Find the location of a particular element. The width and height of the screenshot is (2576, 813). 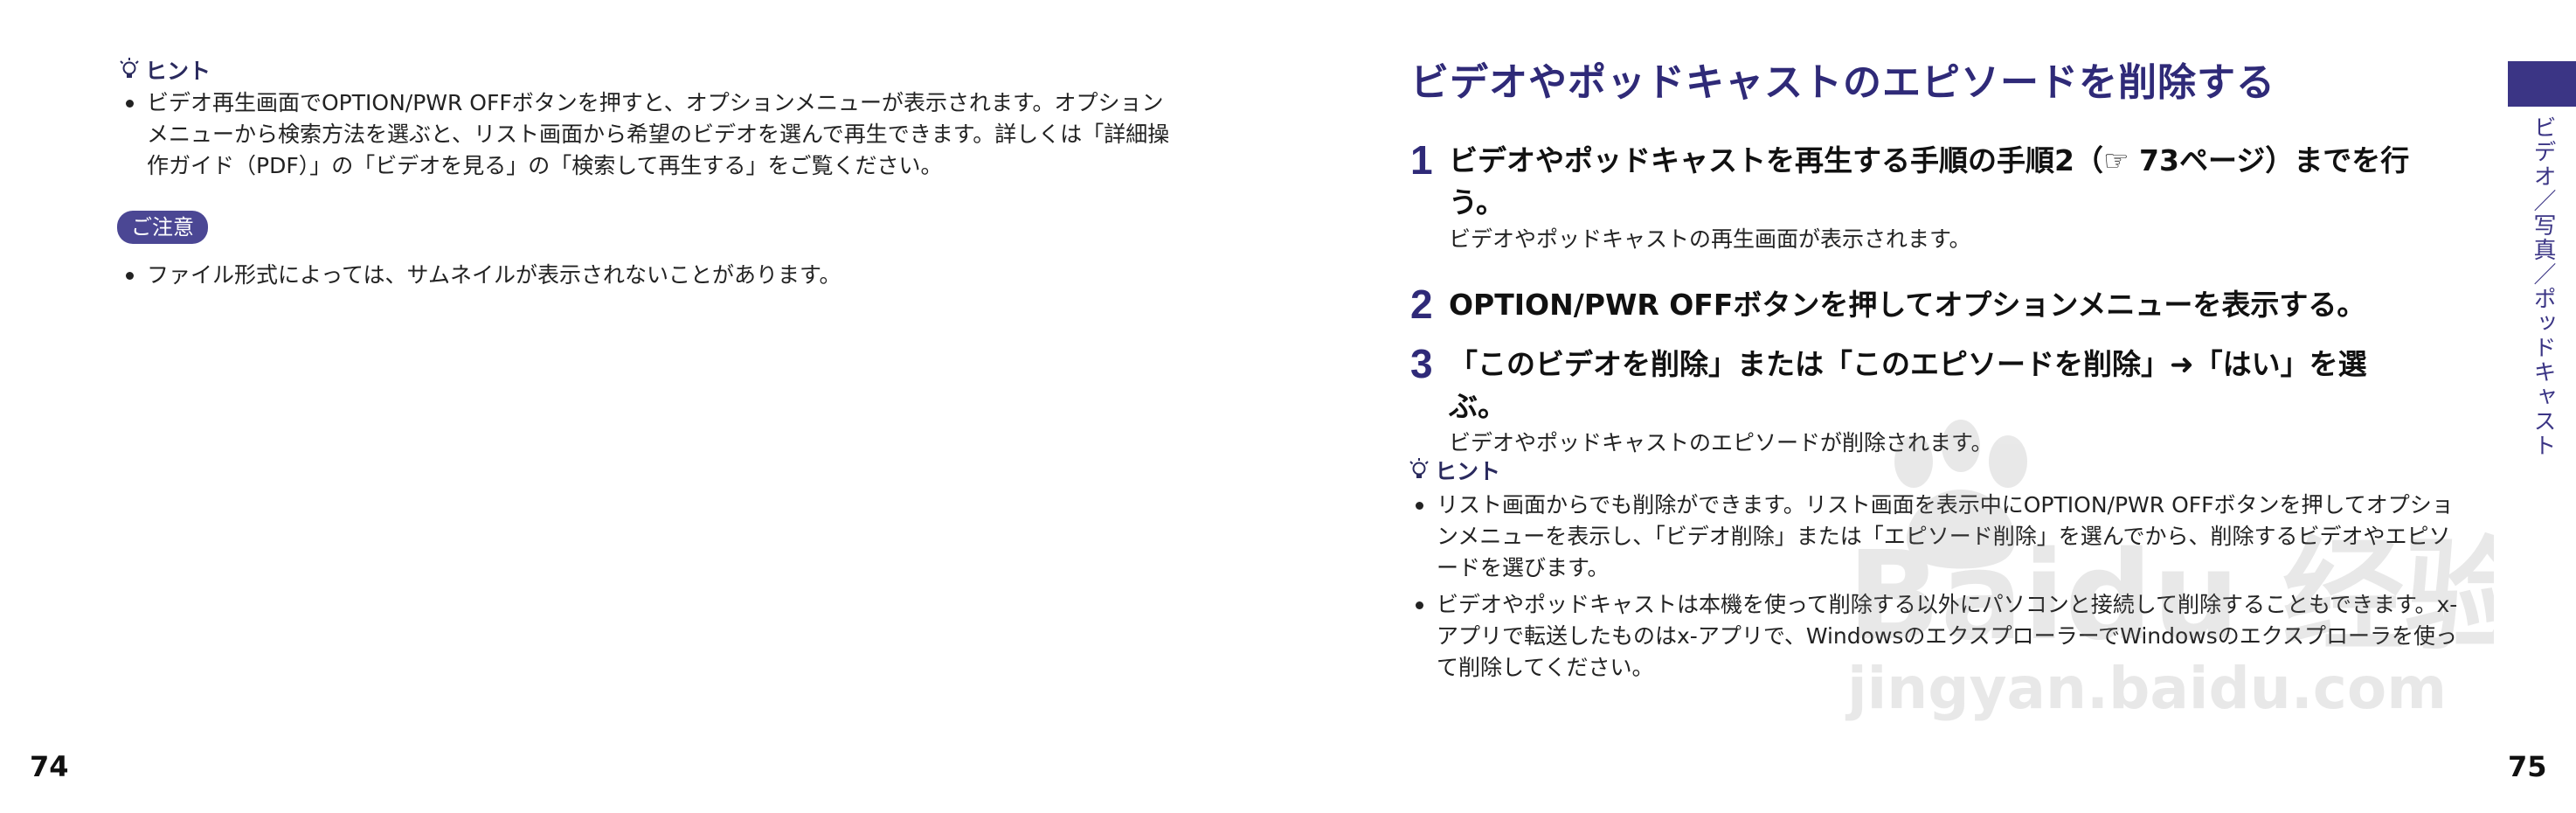

caution-list: ファイル形式によっては、サムネイルが表示されないことがあります。 is located at coordinates (649, 275).